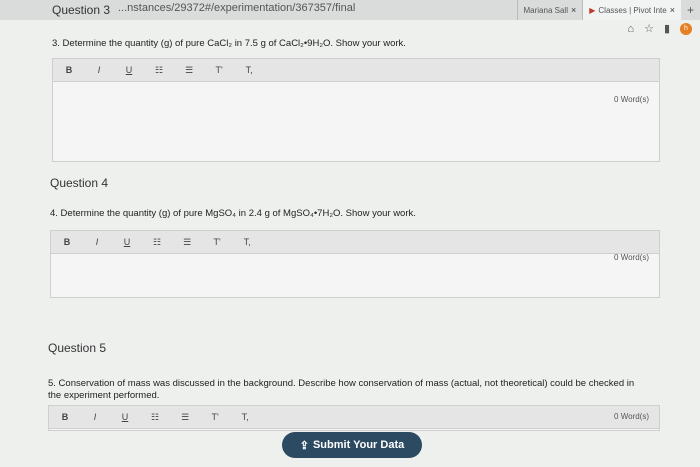 The width and height of the screenshot is (700, 467). I want to click on tab-mariana: Mariana Sall ×, so click(549, 10).